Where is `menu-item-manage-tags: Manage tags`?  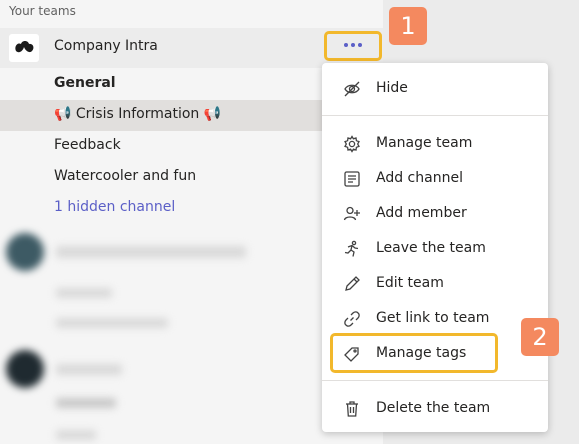
menu-item-manage-tags: Manage tags is located at coordinates (435, 354).